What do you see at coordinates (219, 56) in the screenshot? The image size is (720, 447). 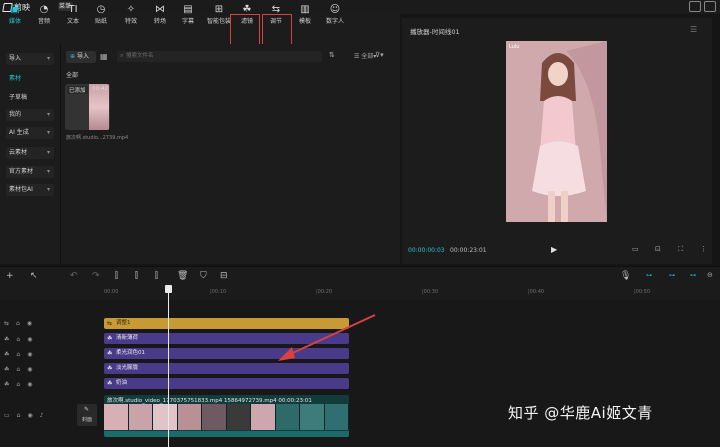 I see `search-input: 搜索文件名` at bounding box center [219, 56].